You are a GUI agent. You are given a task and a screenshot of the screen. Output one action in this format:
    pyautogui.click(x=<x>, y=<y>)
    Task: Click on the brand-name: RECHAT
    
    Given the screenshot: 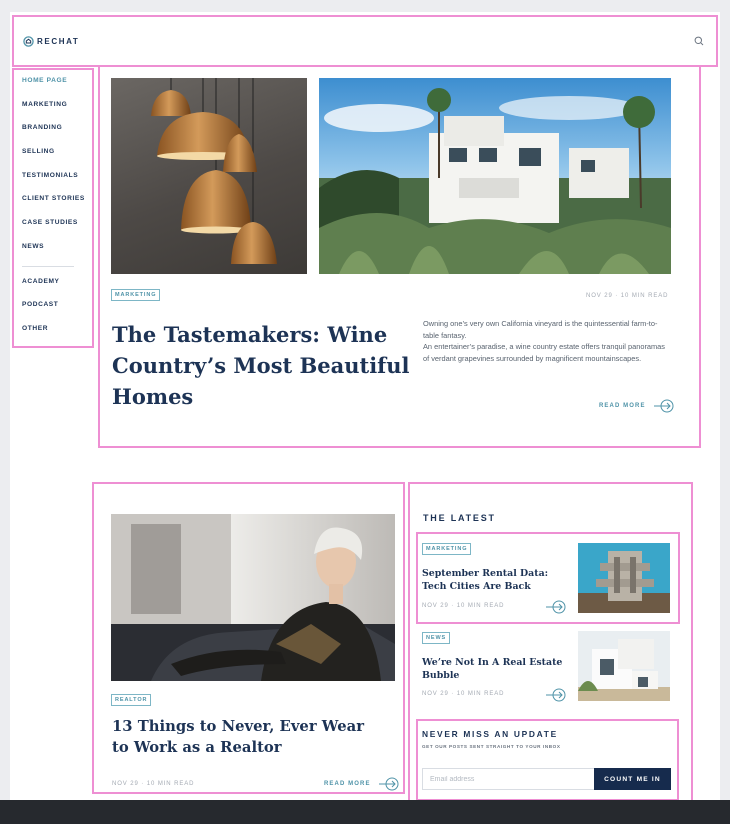 What is the action you would take?
    pyautogui.click(x=58, y=41)
    